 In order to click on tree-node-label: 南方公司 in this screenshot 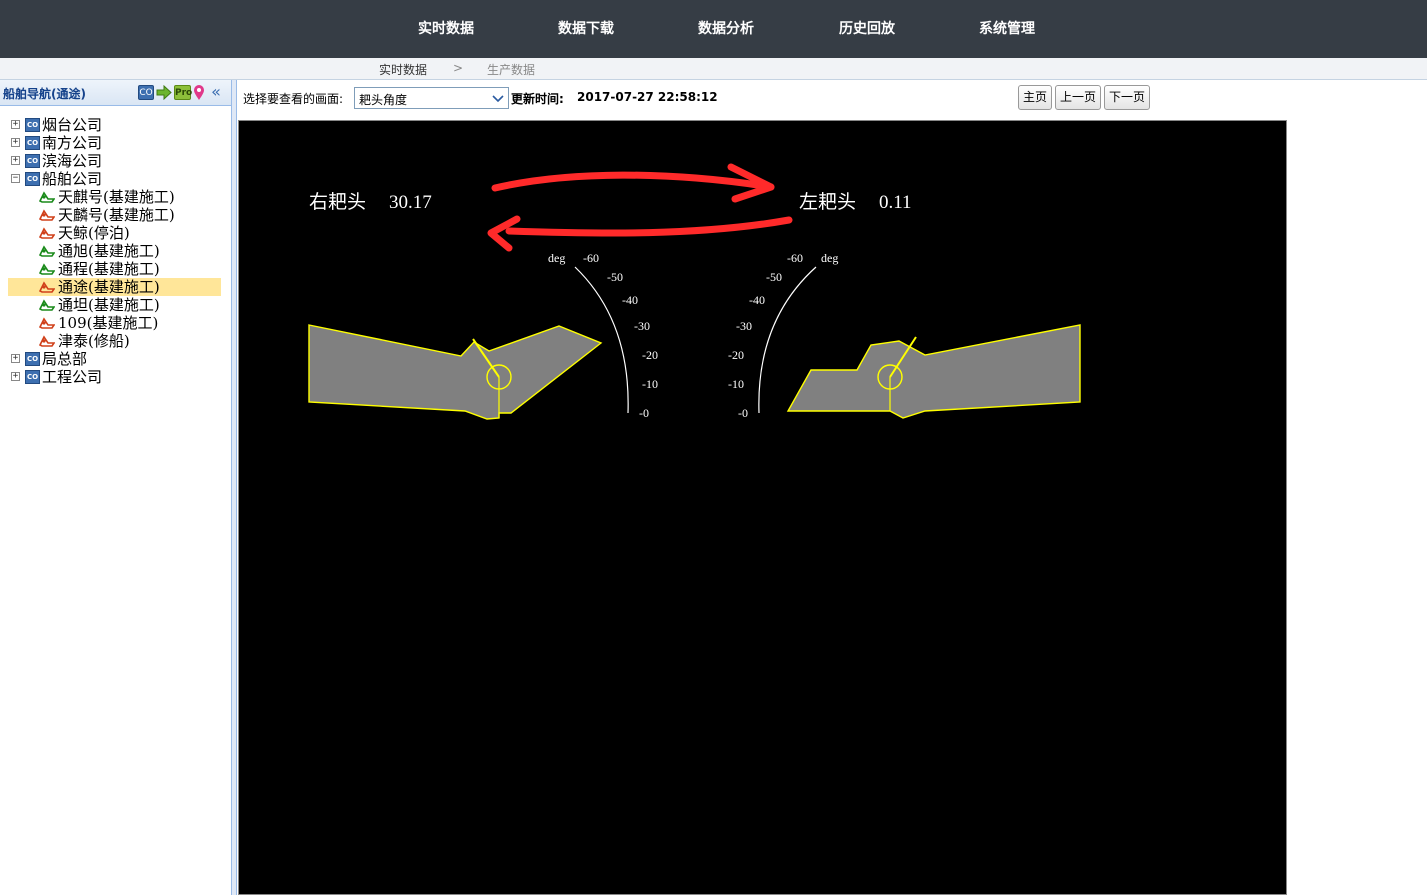, I will do `click(72, 143)`.